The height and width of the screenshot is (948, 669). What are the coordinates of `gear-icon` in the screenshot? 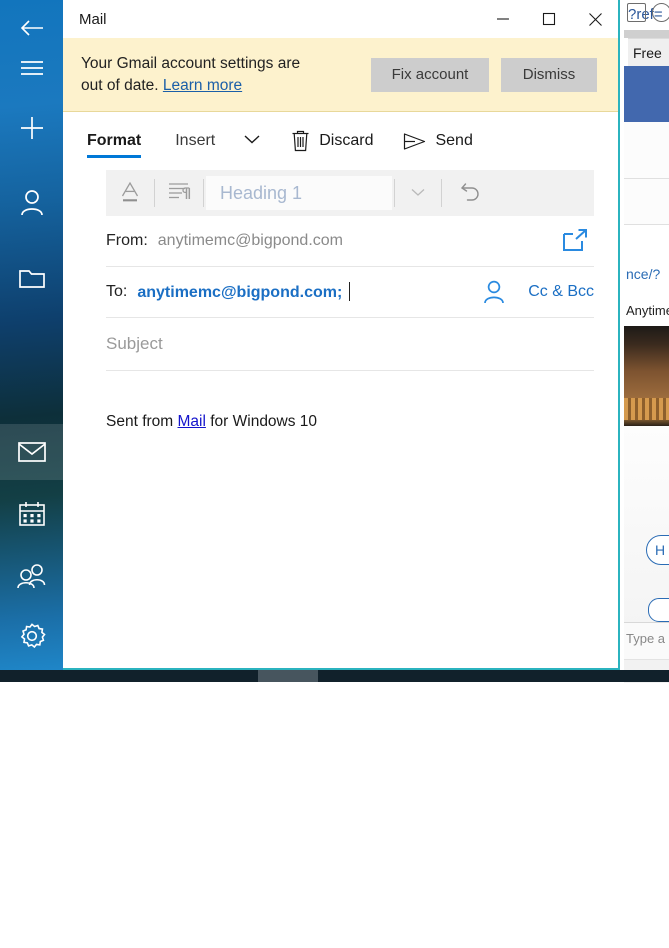 It's located at (32, 636).